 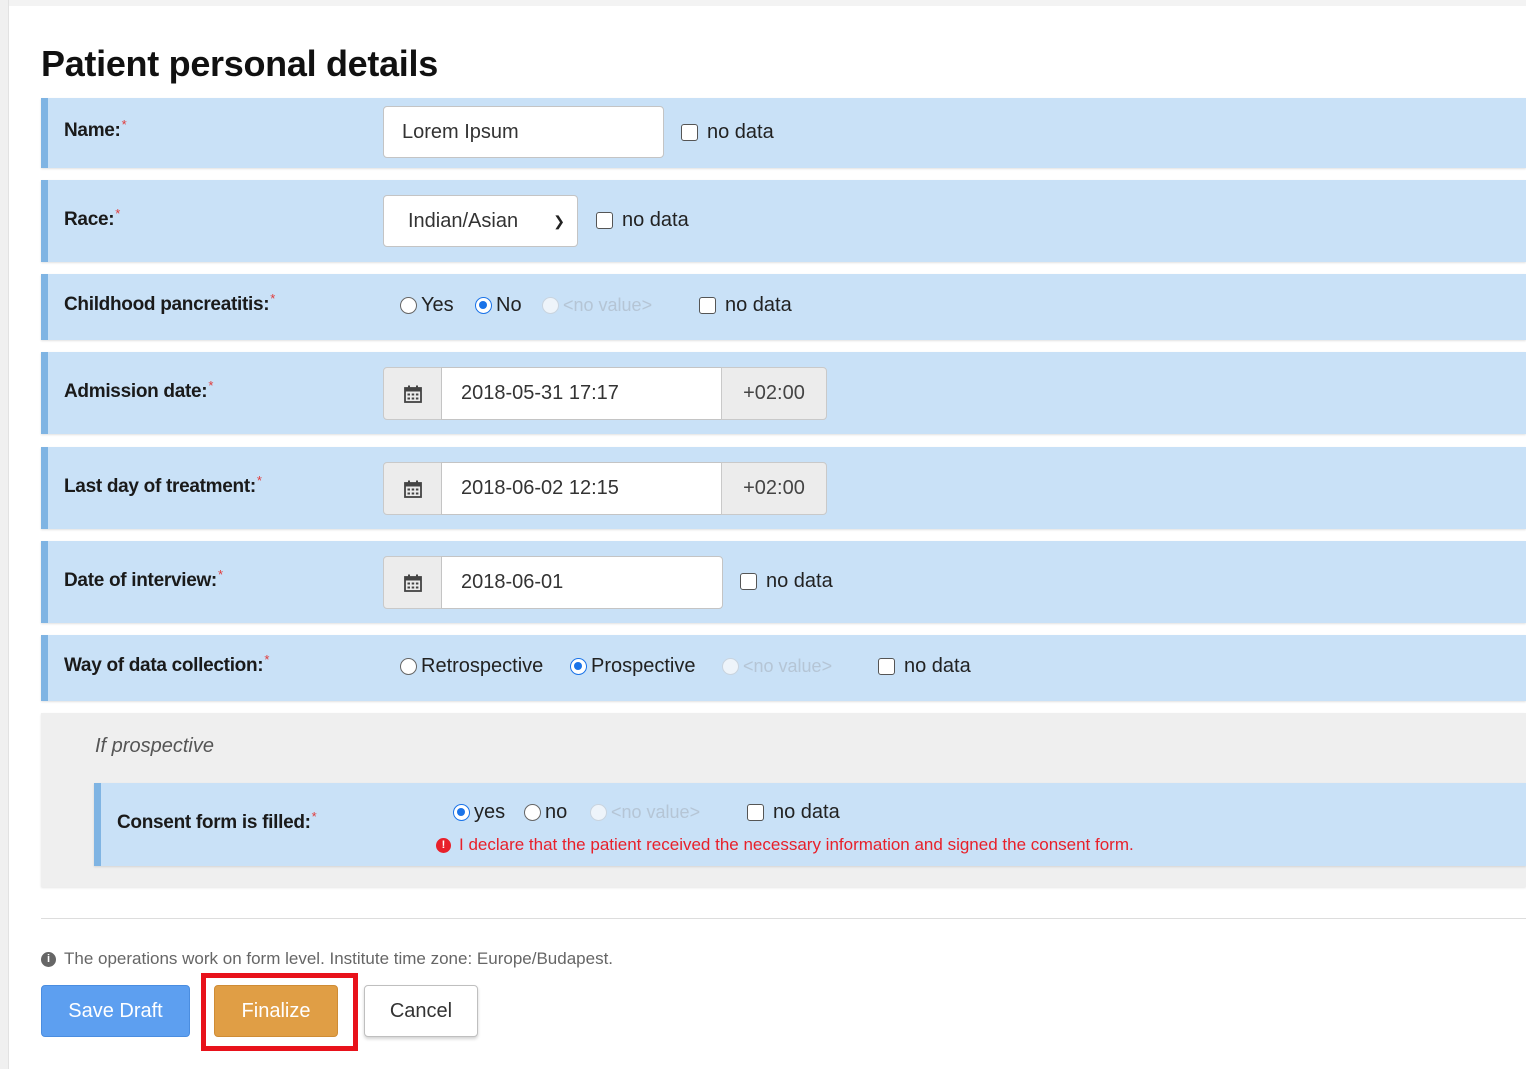 I want to click on radio-consent-no-value: <no value>, so click(x=645, y=812).